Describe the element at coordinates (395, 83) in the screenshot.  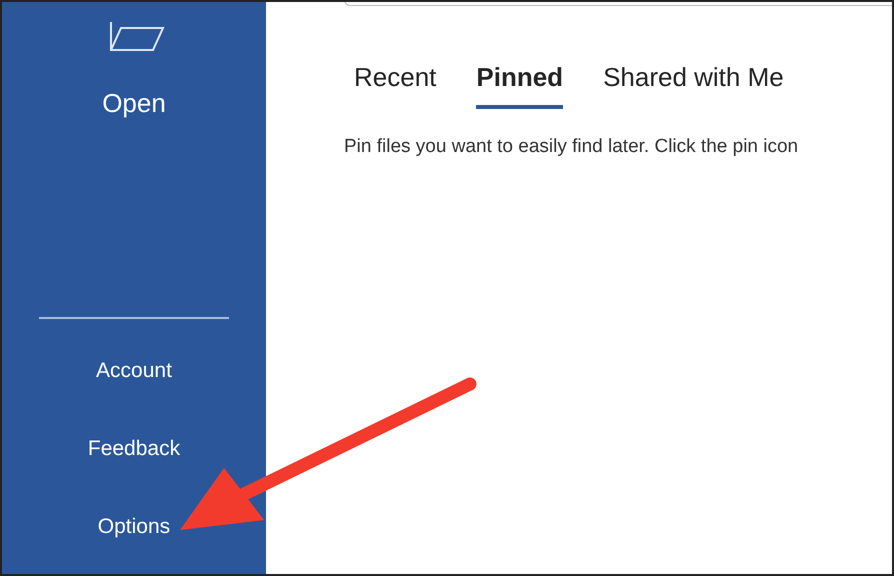
I see `tab: Recent` at that location.